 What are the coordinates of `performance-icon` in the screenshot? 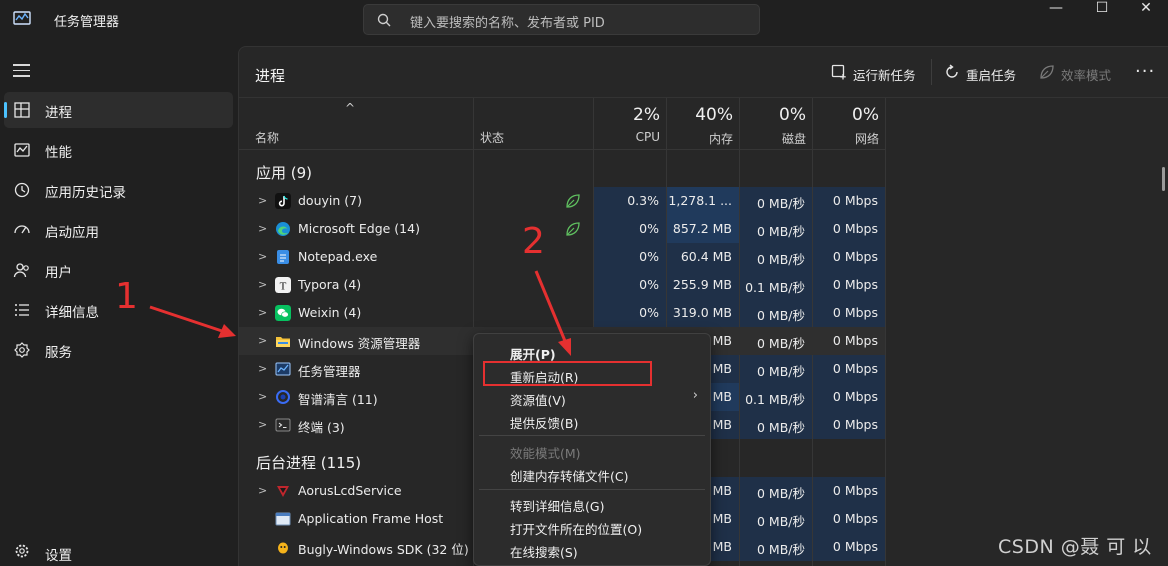 It's located at (22, 150).